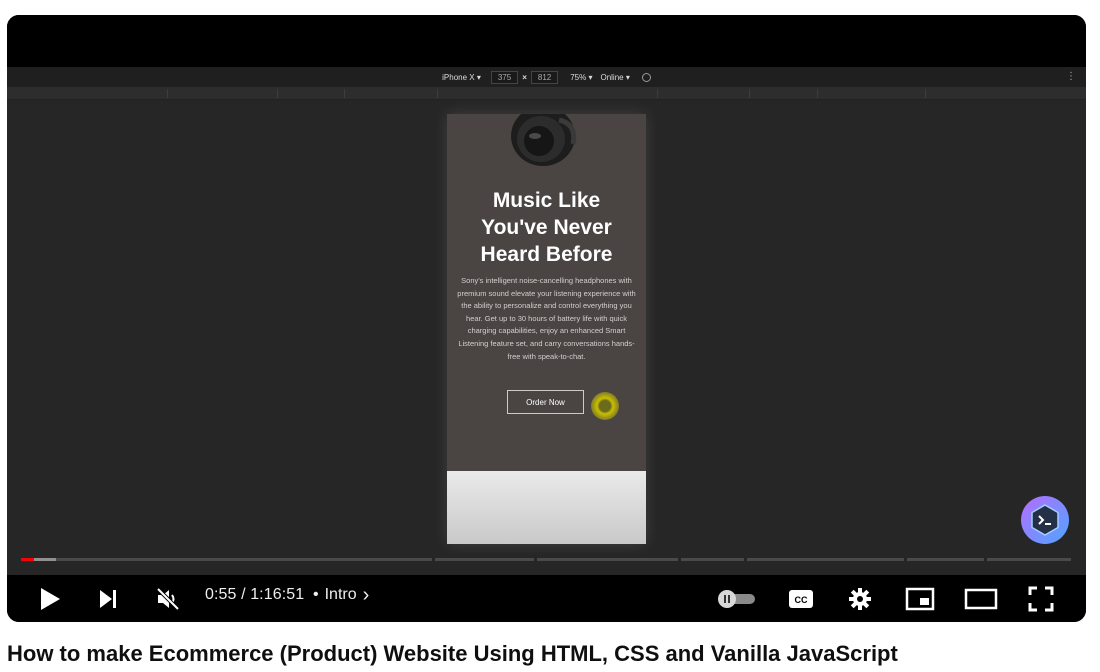 The image size is (1100, 672). Describe the element at coordinates (581, 77) in the screenshot. I see `zoom-selector: 75% ▾` at that location.